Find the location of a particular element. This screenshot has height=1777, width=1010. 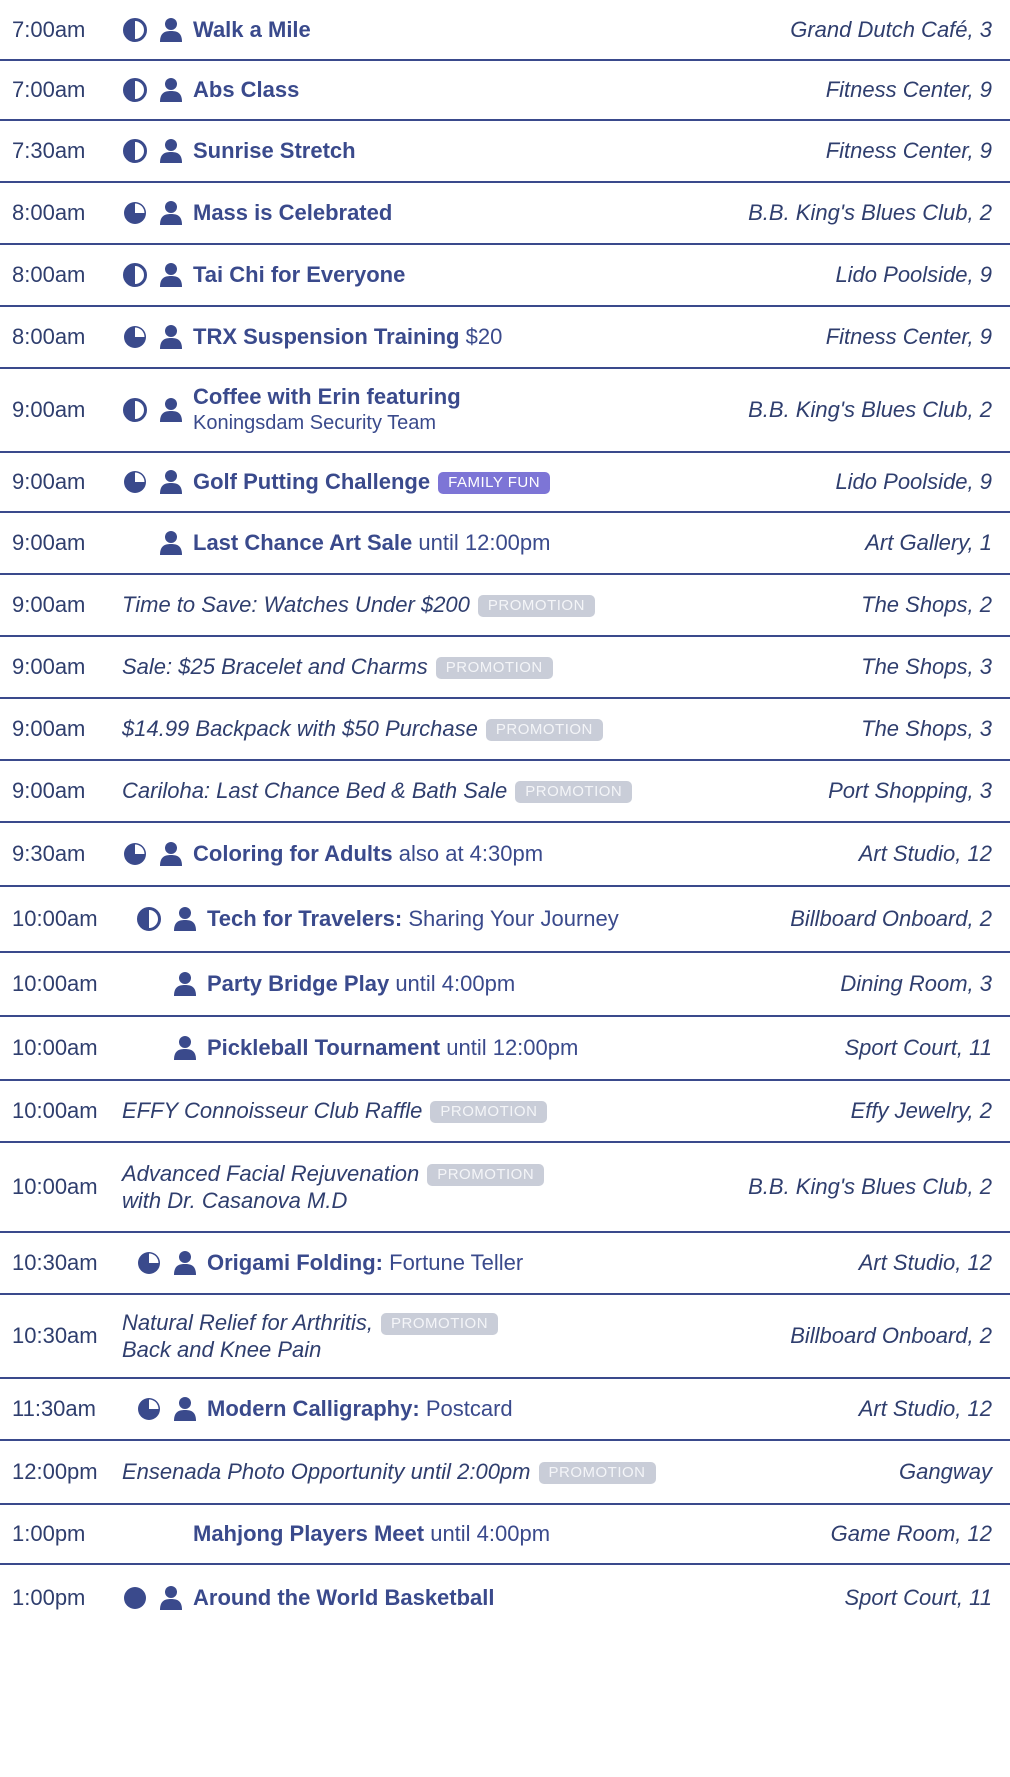

event-venue: Effy Jewelry, 2 is located at coordinates (921, 1110).